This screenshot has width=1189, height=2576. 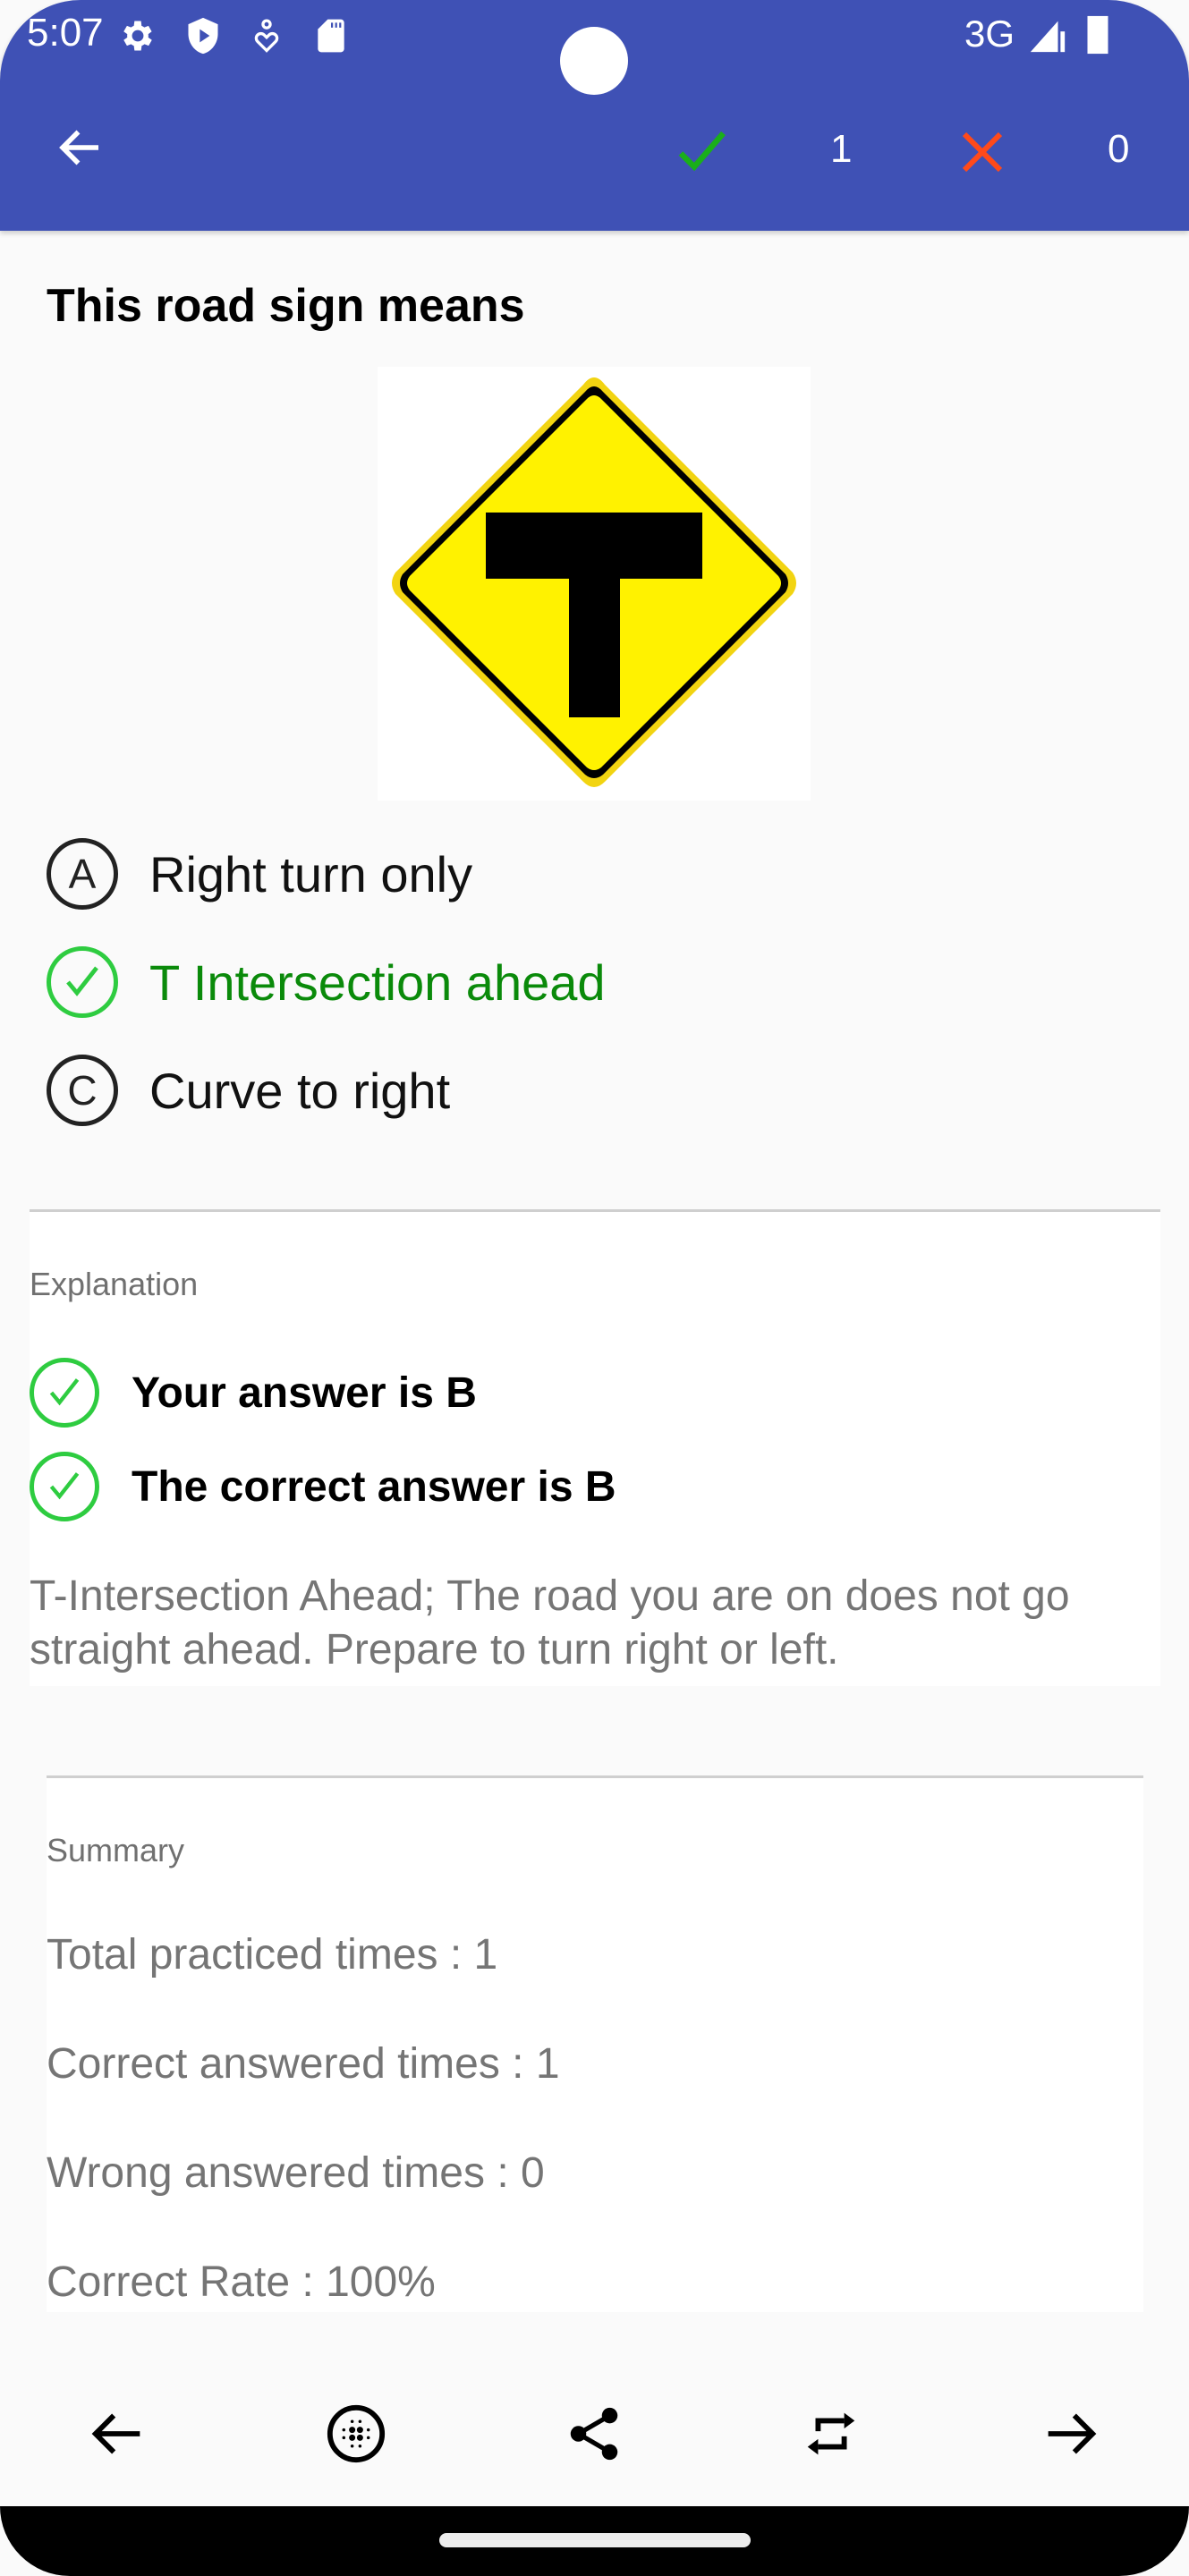 What do you see at coordinates (831, 2433) in the screenshot?
I see `repeat-button` at bounding box center [831, 2433].